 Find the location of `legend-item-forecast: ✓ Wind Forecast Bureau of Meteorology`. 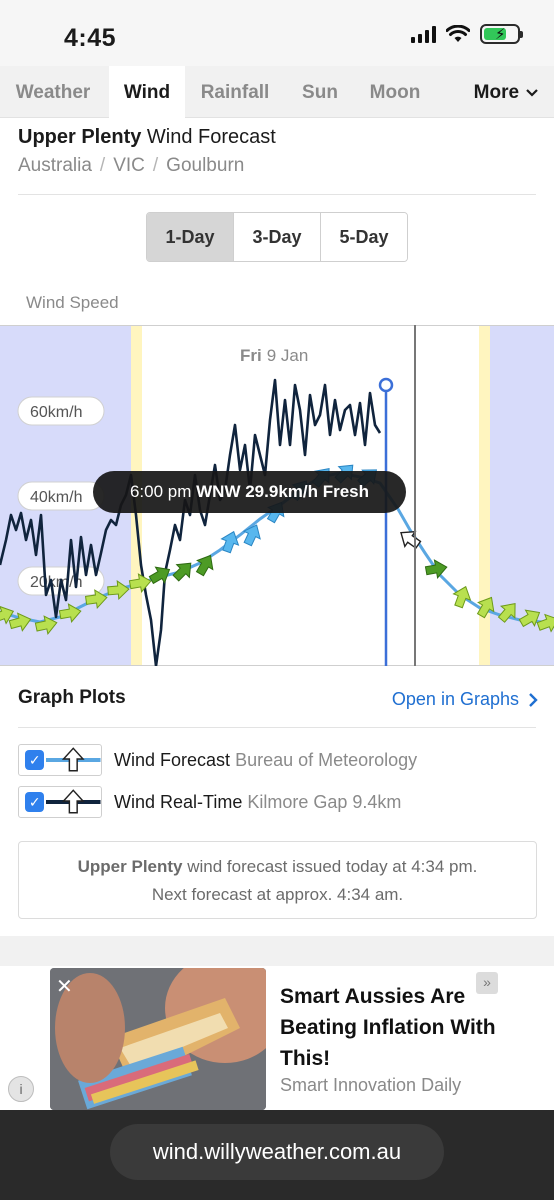

legend-item-forecast: ✓ Wind Forecast Bureau of Meteorology is located at coordinates (217, 760).